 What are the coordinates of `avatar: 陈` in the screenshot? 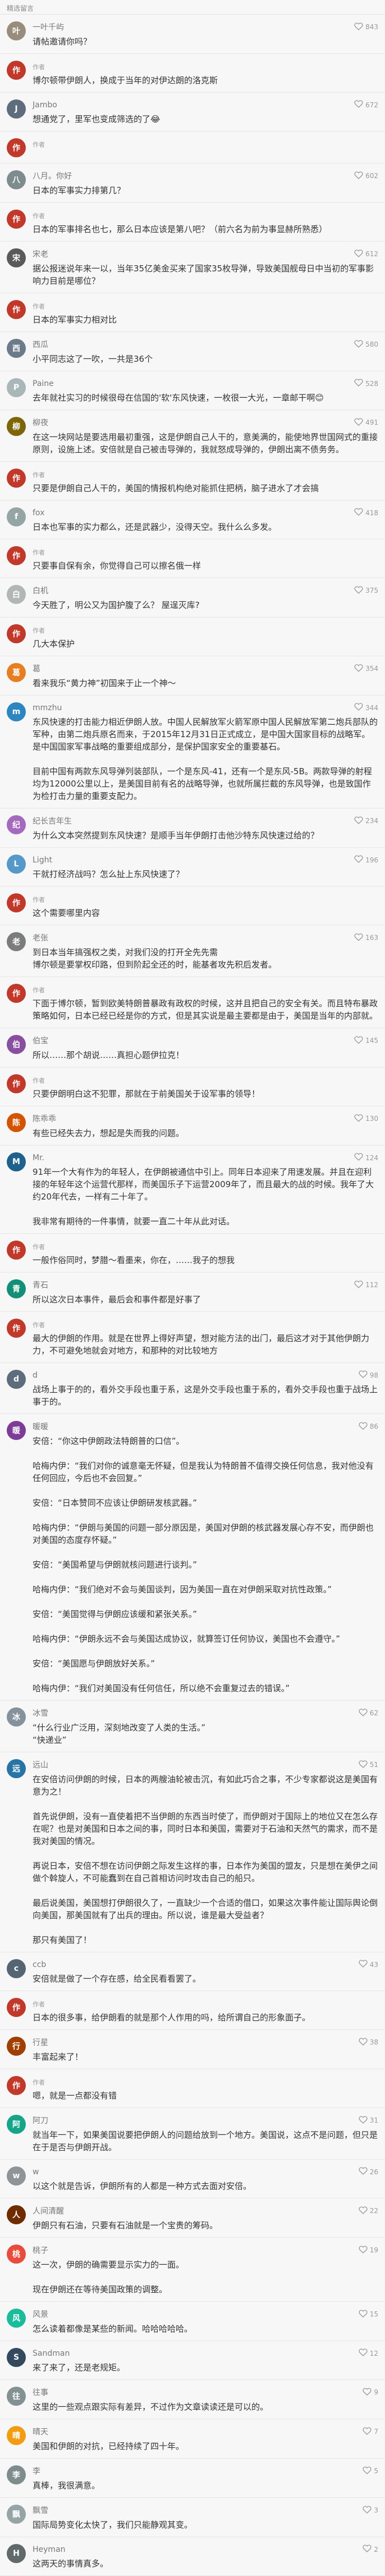 It's located at (16, 1123).